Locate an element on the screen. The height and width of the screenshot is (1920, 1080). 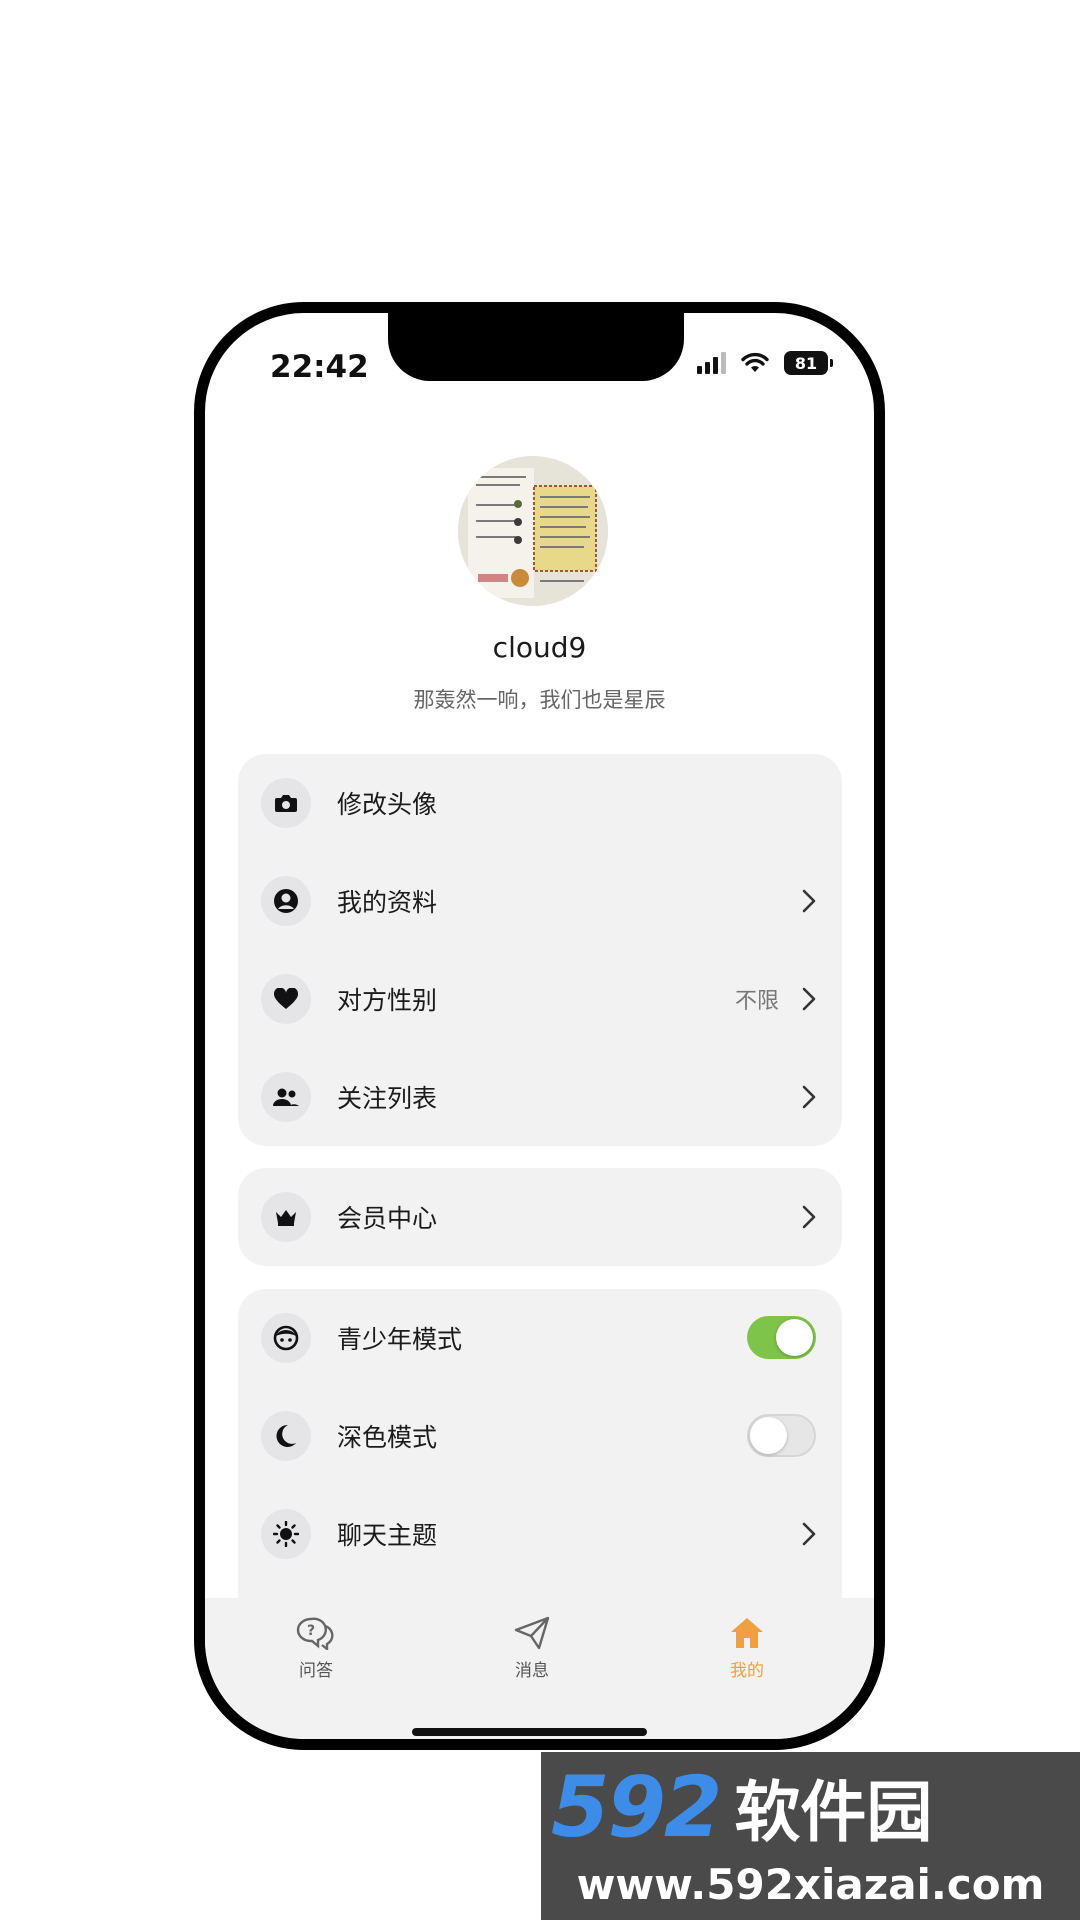
watermark-logo-text: 软件园 is located at coordinates (833, 1812).